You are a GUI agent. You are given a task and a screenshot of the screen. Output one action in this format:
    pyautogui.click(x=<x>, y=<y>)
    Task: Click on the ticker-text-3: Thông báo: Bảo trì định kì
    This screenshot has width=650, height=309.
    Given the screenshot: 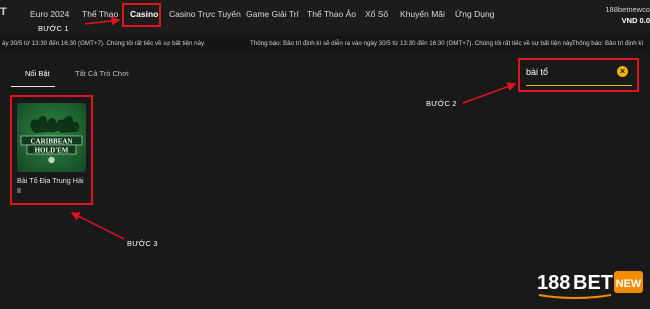 What is the action you would take?
    pyautogui.click(x=608, y=43)
    